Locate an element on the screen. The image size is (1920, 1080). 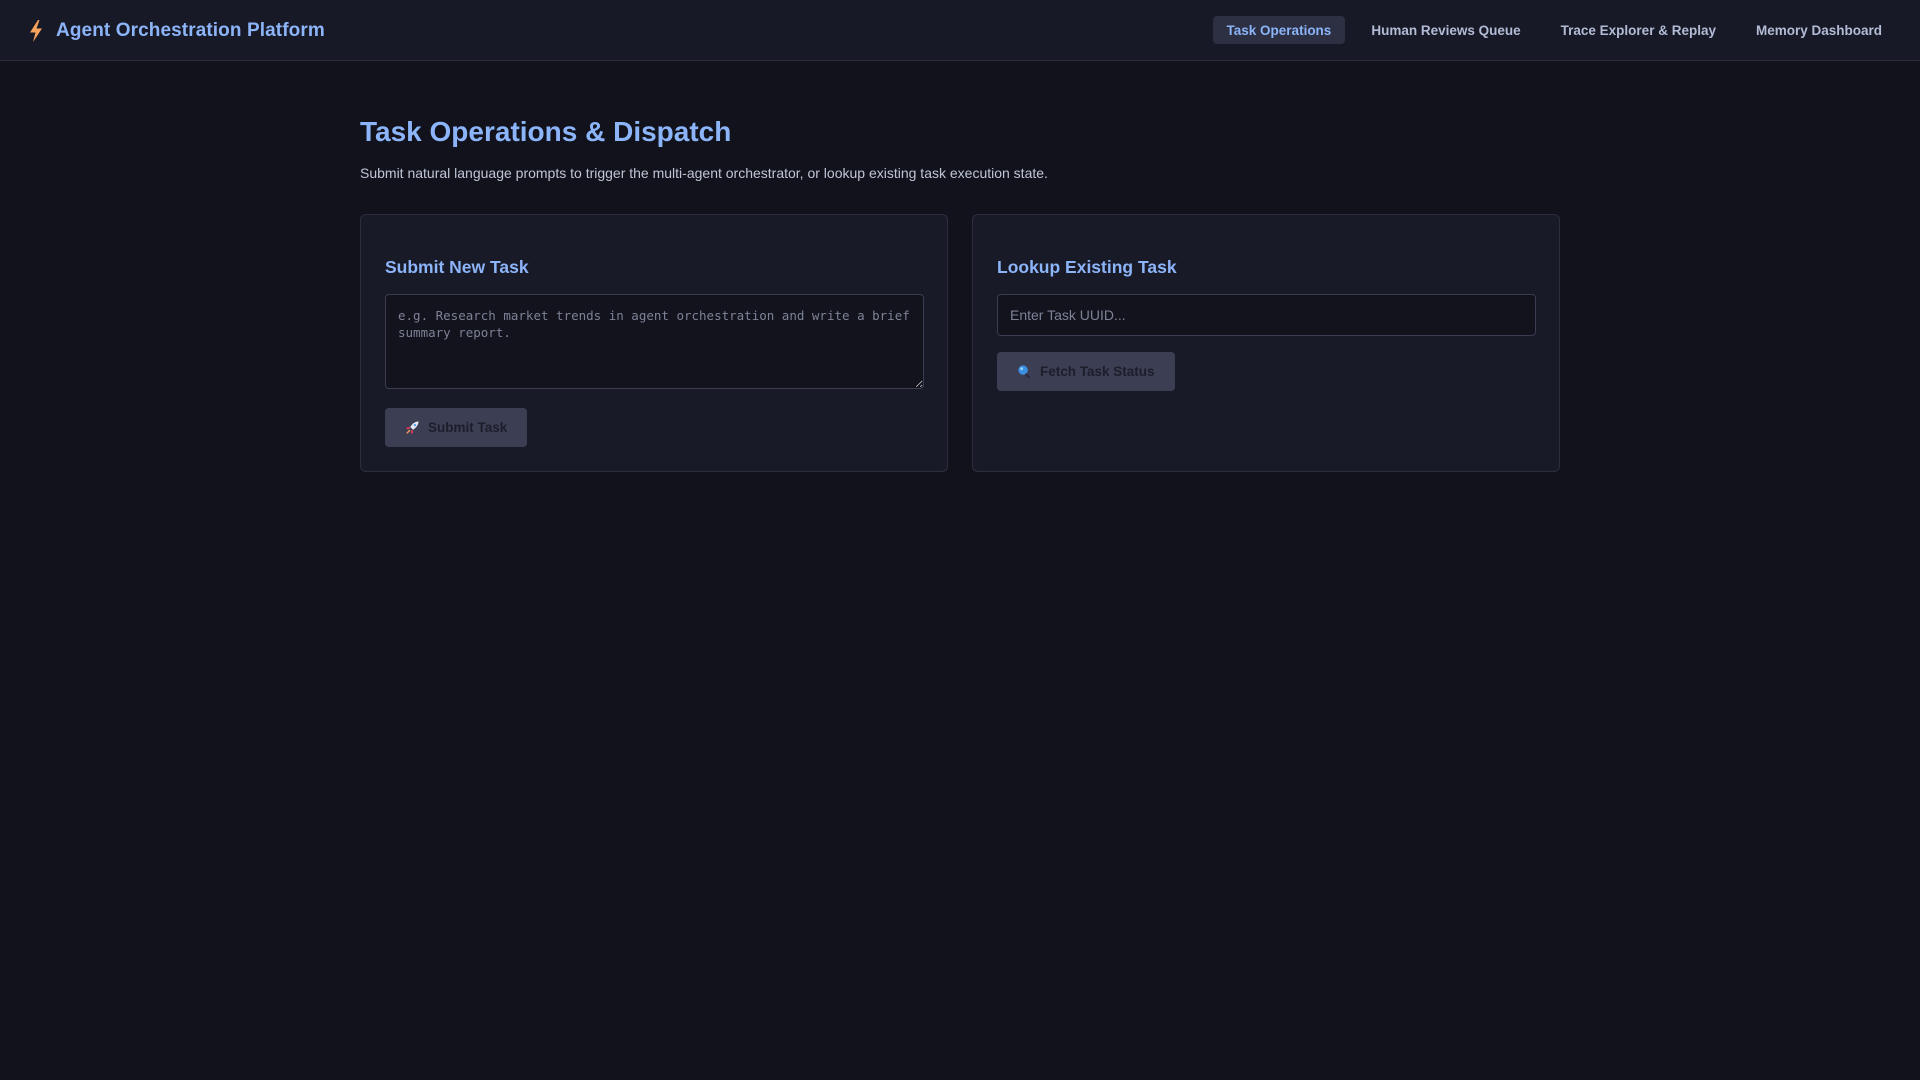
nav-tab-human-reviews-queue: Human Reviews Queue is located at coordinates (1445, 30).